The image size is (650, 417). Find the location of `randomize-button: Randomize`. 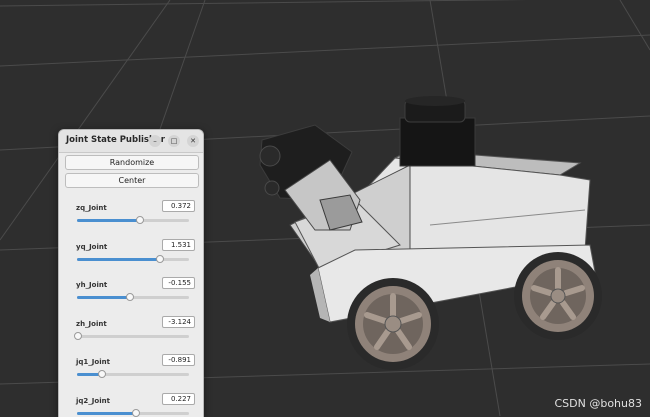

randomize-button: Randomize is located at coordinates (132, 162).